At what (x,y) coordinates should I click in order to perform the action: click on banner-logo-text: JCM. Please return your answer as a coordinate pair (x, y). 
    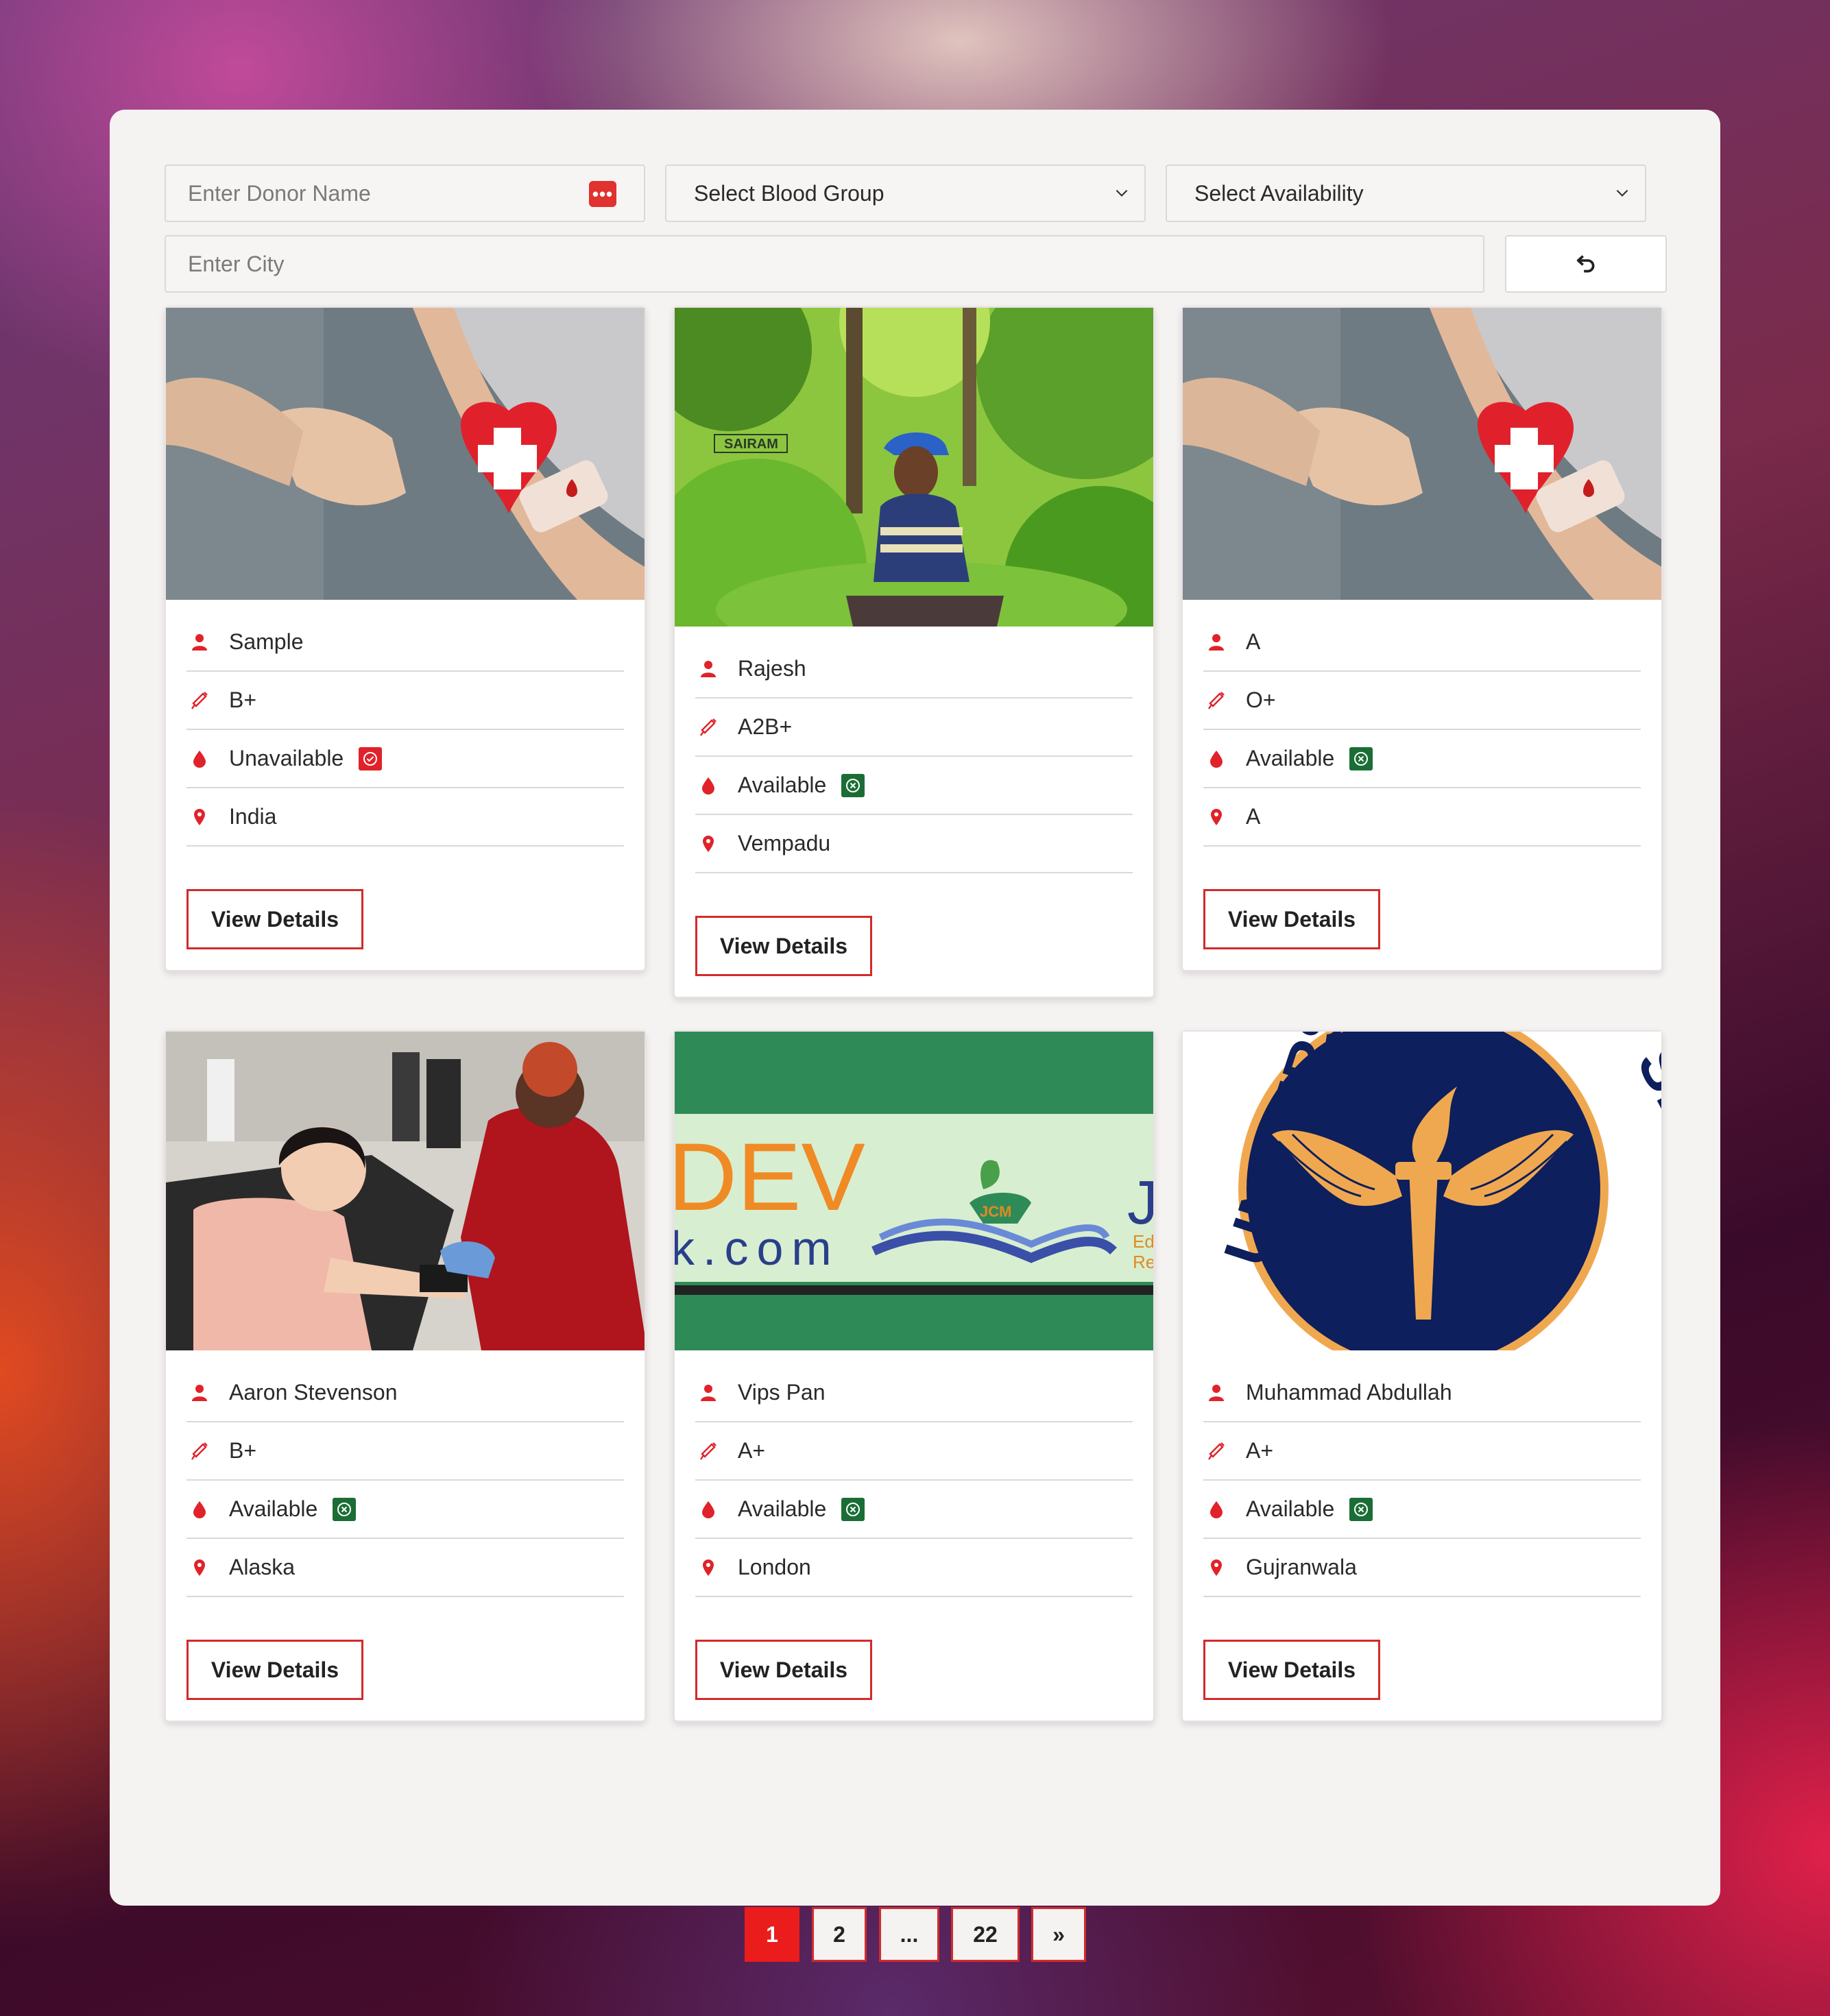
    Looking at the image, I should click on (995, 1211).